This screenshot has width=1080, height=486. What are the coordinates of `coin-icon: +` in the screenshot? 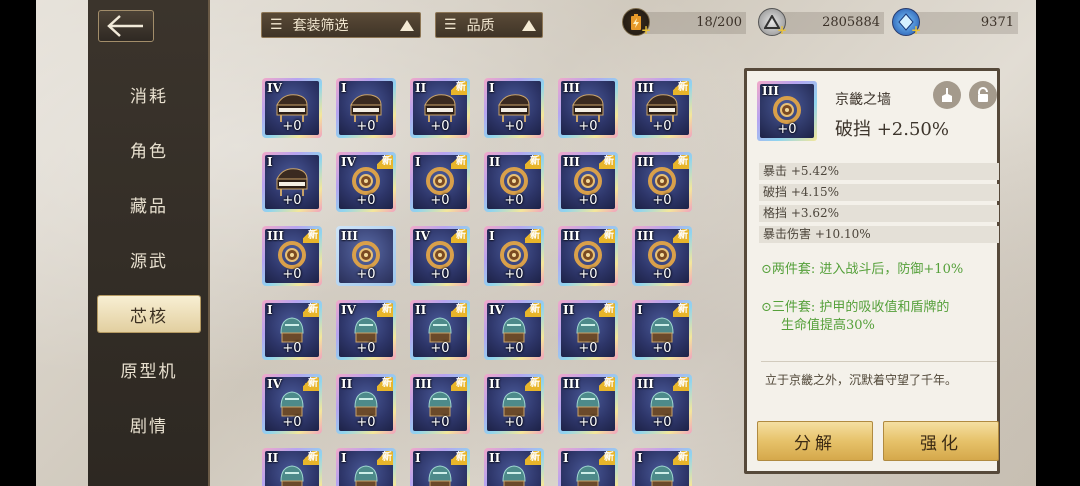 It's located at (772, 22).